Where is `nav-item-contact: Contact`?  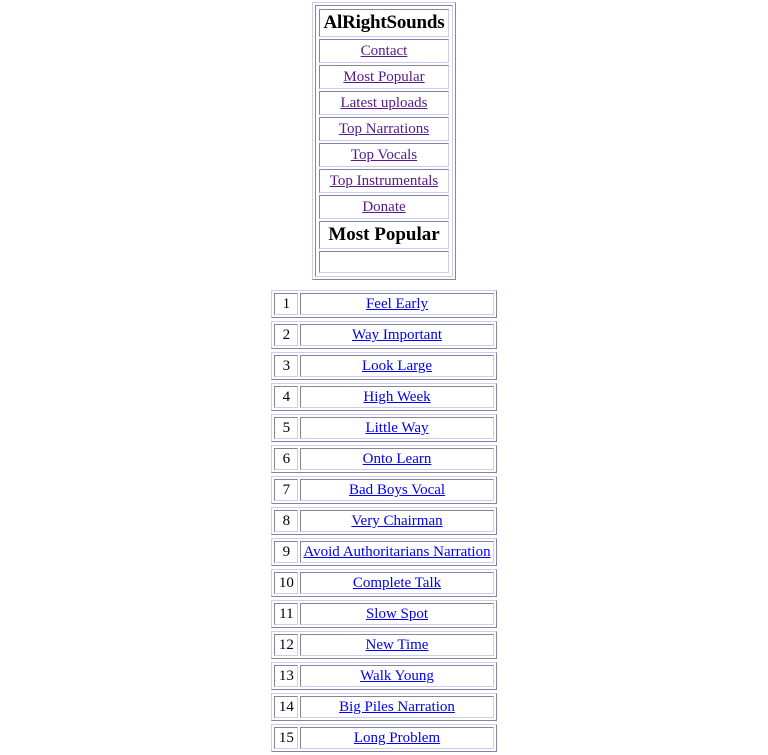 nav-item-contact: Contact is located at coordinates (384, 51).